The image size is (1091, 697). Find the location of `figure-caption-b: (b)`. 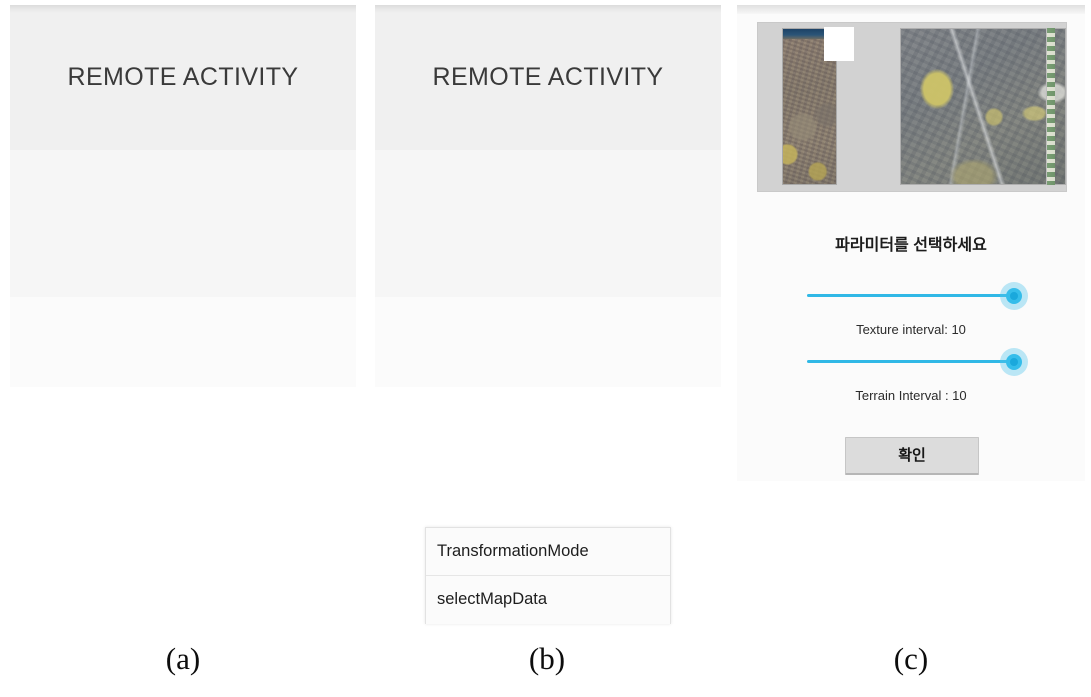

figure-caption-b: (b) is located at coordinates (547, 658).